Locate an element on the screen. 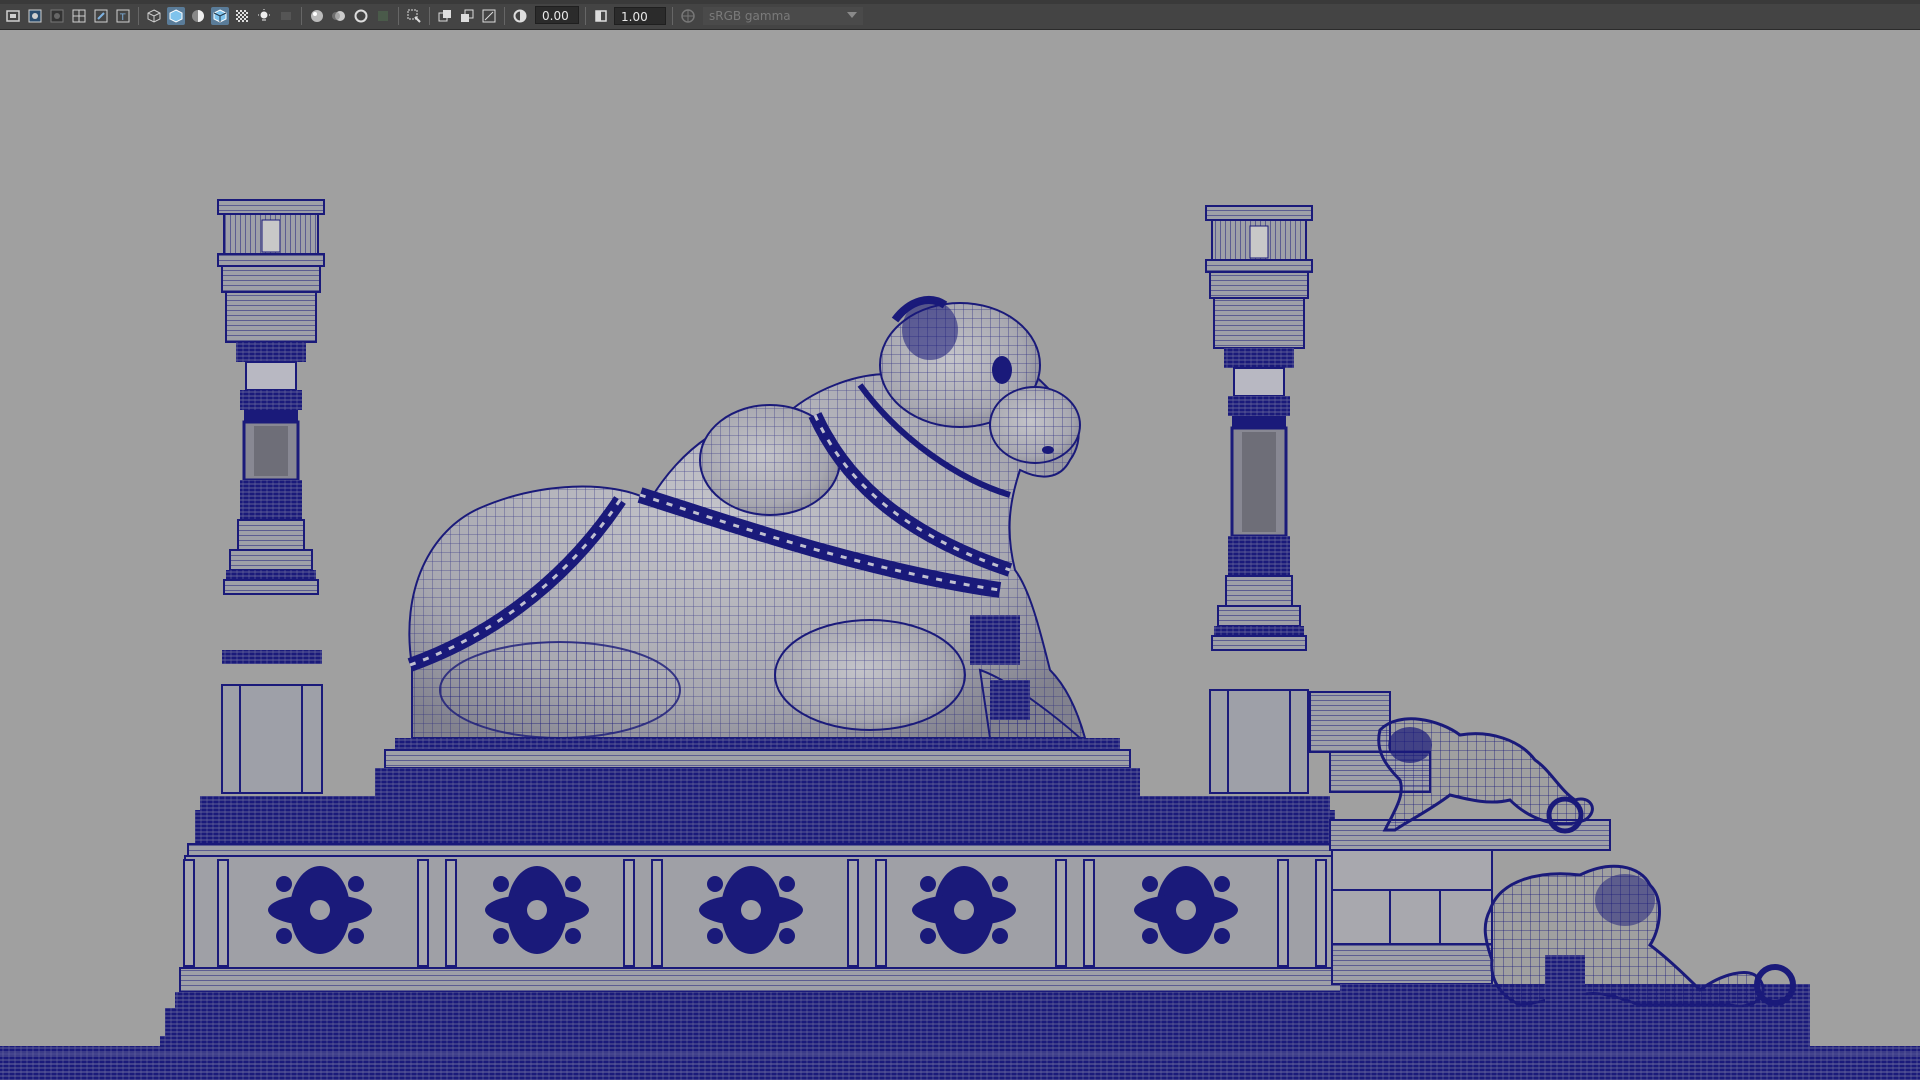 This screenshot has width=1920, height=1080. lights-icon is located at coordinates (264, 16).